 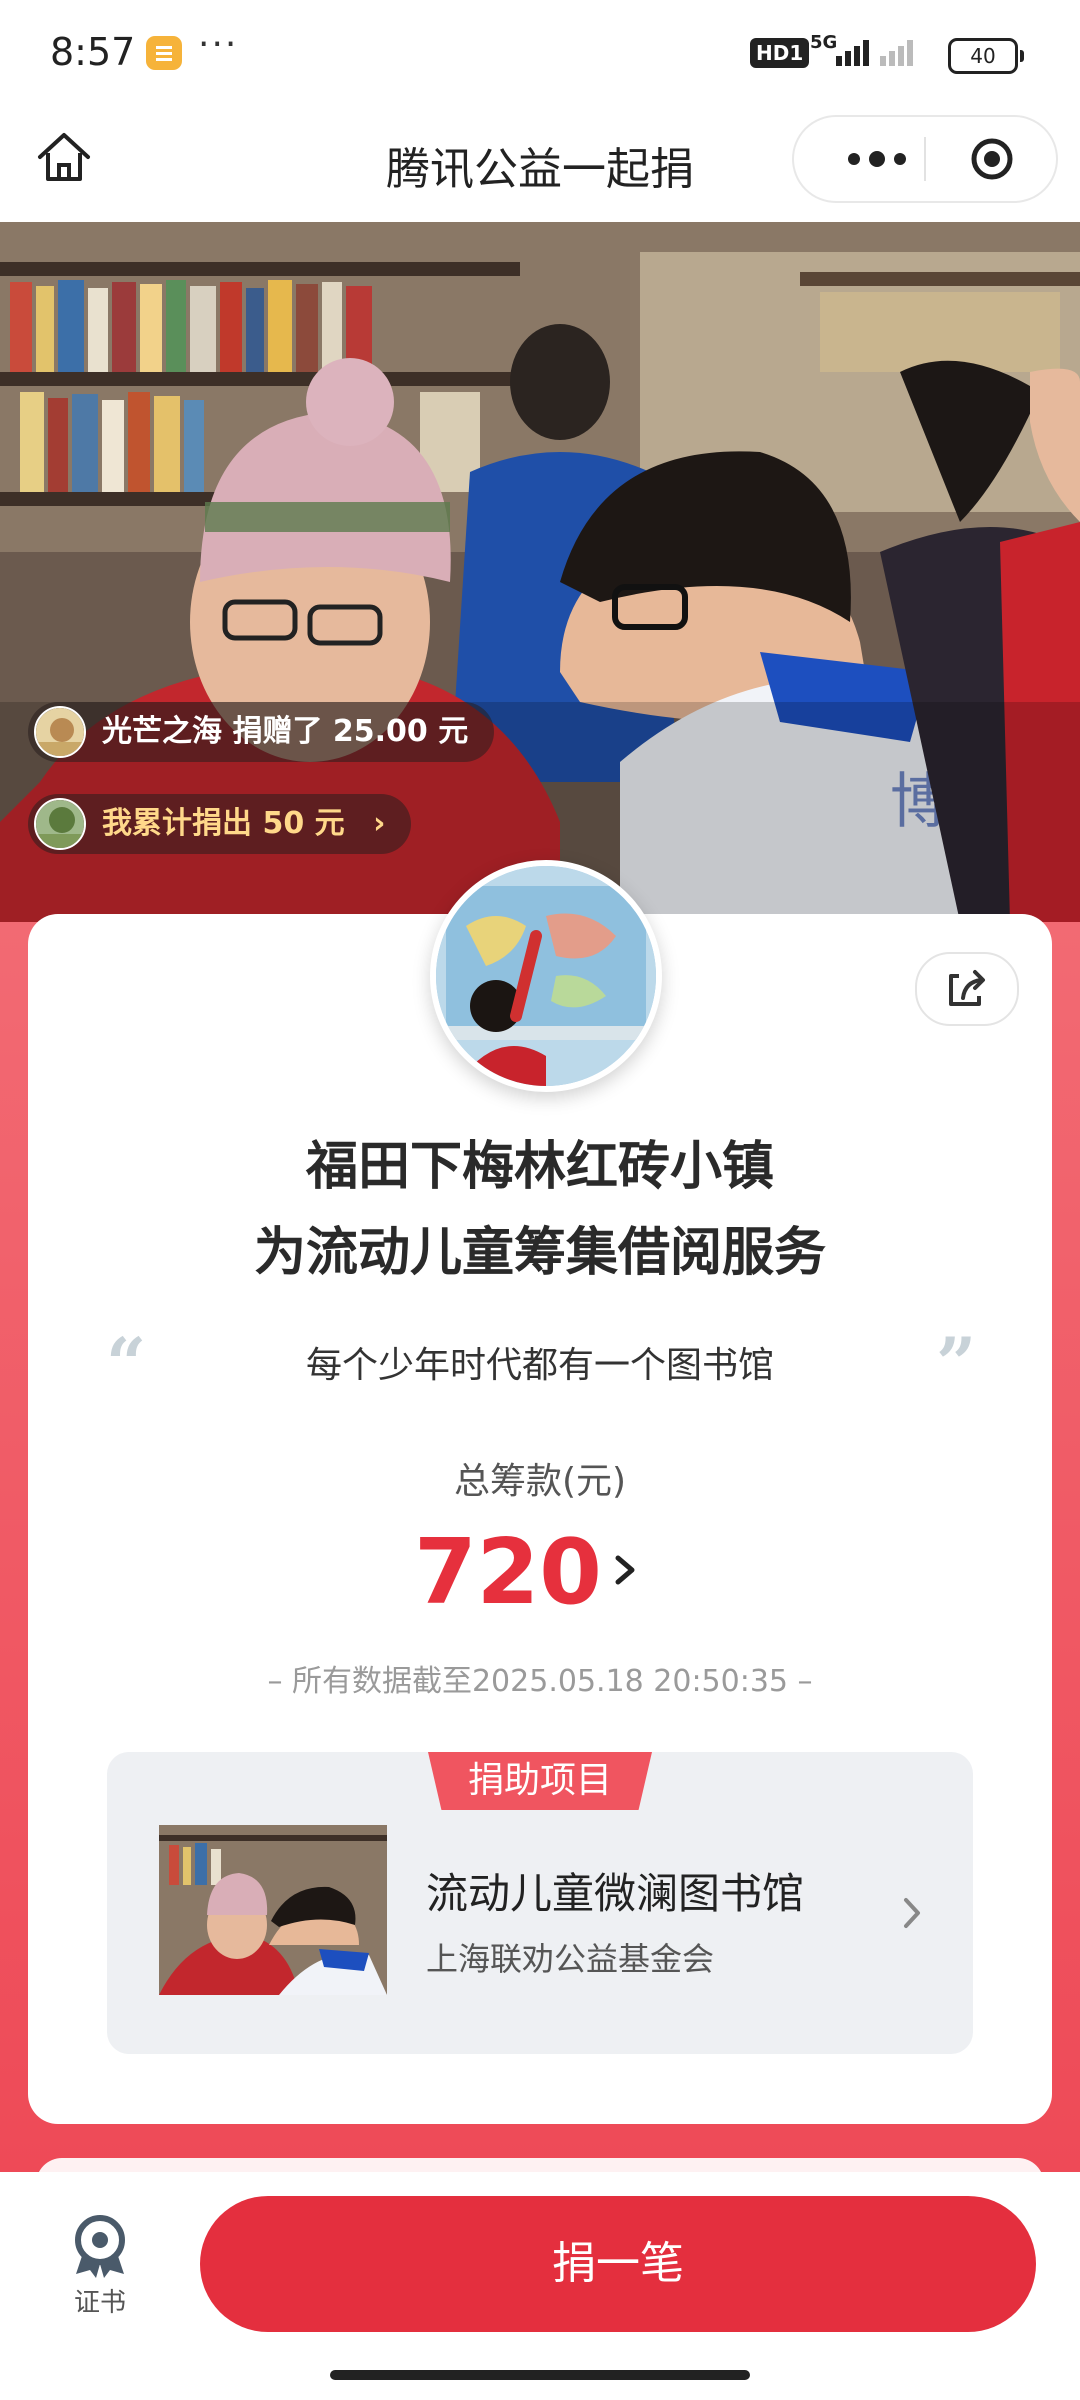 I want to click on donor-avatar, so click(x=60, y=732).